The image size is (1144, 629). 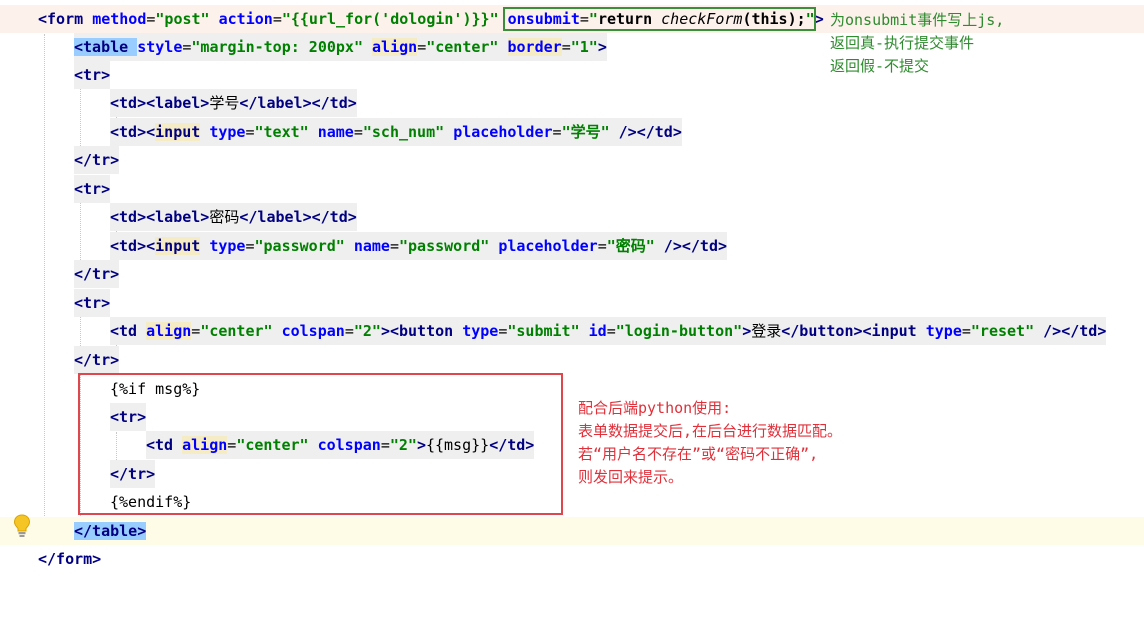 I want to click on msg-block-highlight-box, so click(x=320, y=444).